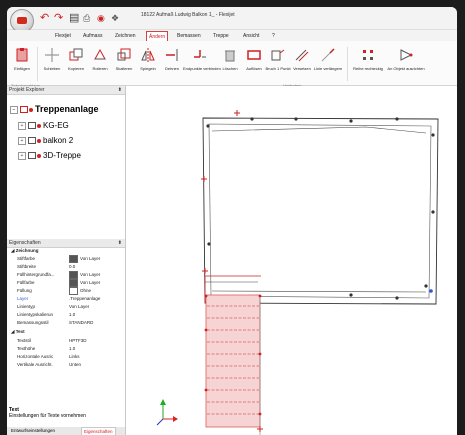 The width and height of the screenshot is (465, 435). What do you see at coordinates (86, 18) in the screenshot?
I see `print-icon: ⎙` at bounding box center [86, 18].